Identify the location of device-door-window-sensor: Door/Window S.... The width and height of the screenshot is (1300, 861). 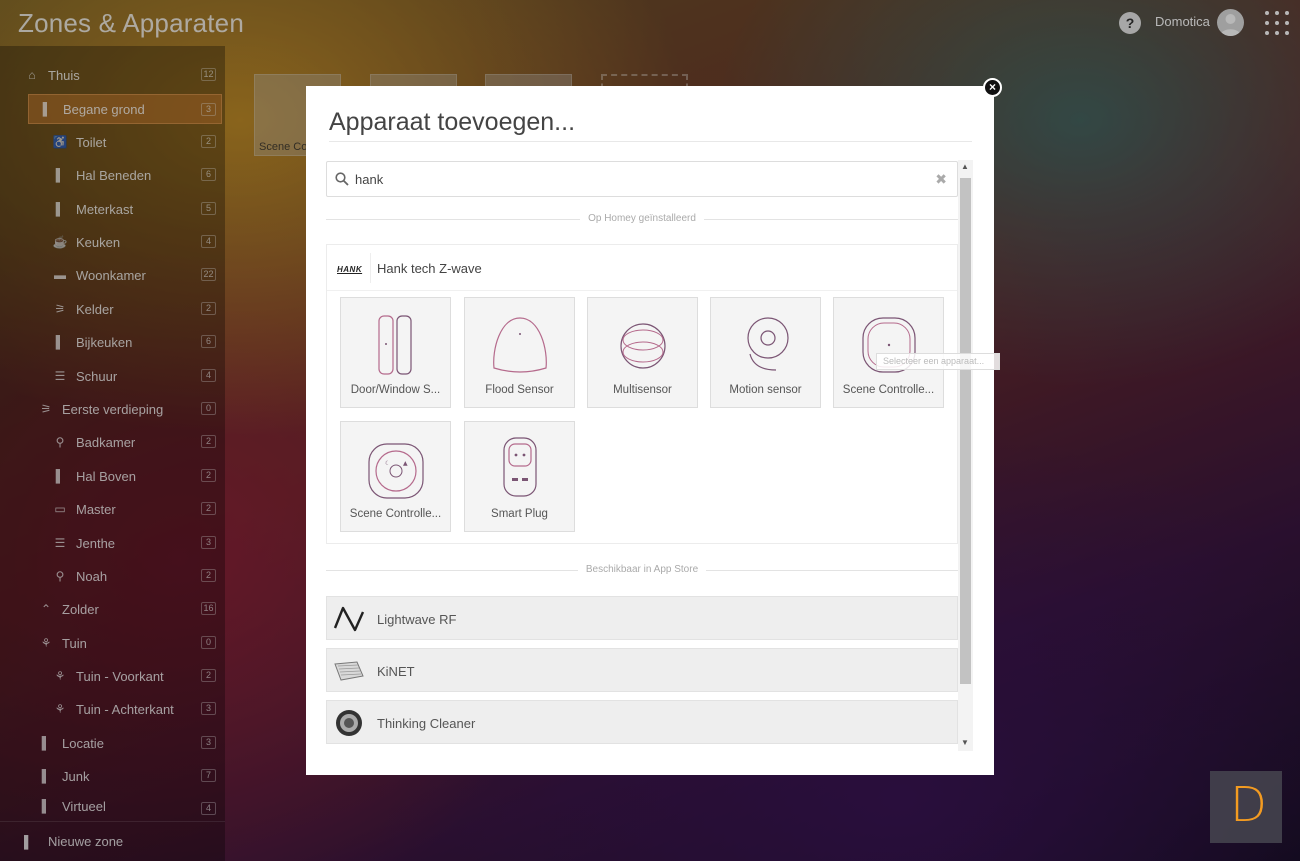
(395, 352).